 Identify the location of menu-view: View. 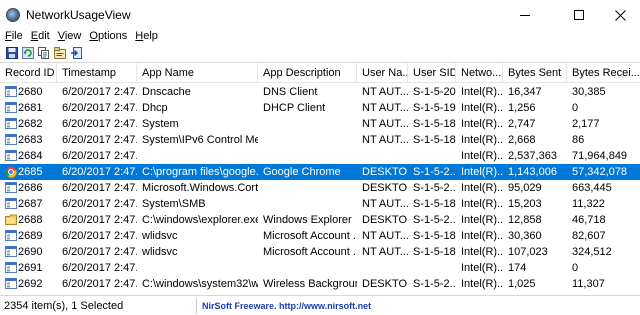
(70, 36).